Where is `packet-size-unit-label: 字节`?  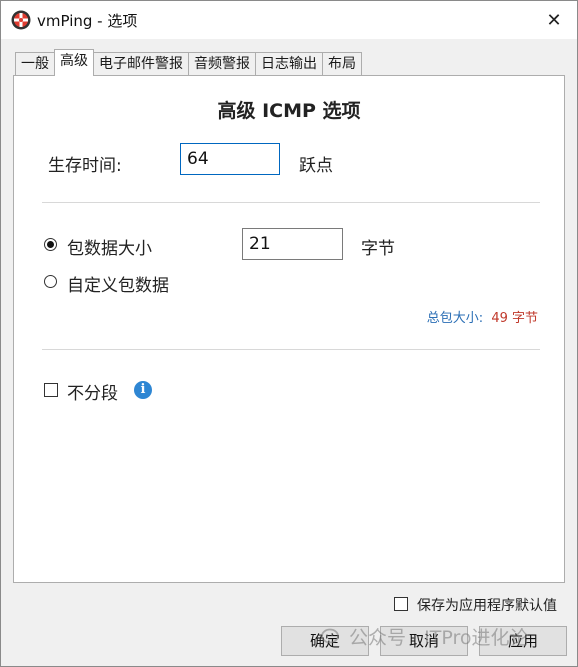 packet-size-unit-label: 字节 is located at coordinates (378, 249).